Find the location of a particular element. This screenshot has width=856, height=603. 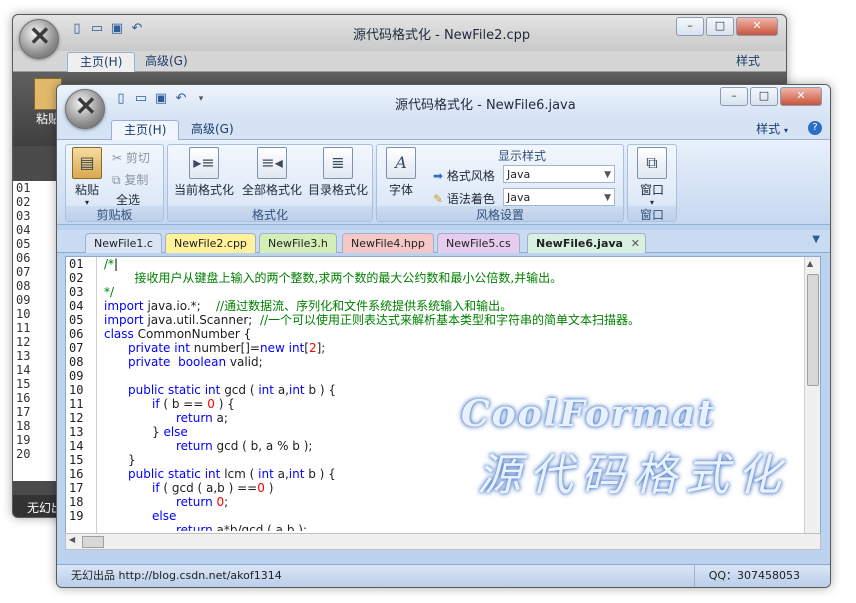

tab-list-dropdown-icon: ▼ is located at coordinates (816, 239).